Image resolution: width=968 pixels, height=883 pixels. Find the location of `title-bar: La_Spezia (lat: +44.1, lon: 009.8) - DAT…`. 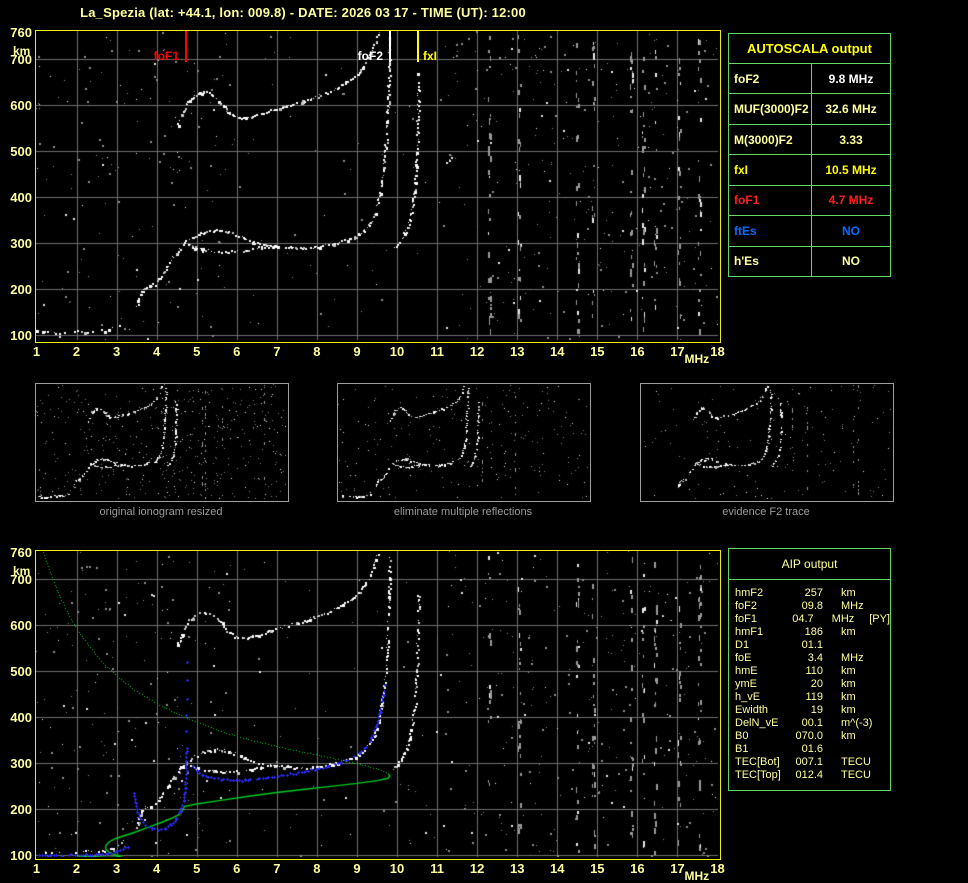

title-bar: La_Spezia (lat: +44.1, lon: 009.8) - DAT… is located at coordinates (303, 12).